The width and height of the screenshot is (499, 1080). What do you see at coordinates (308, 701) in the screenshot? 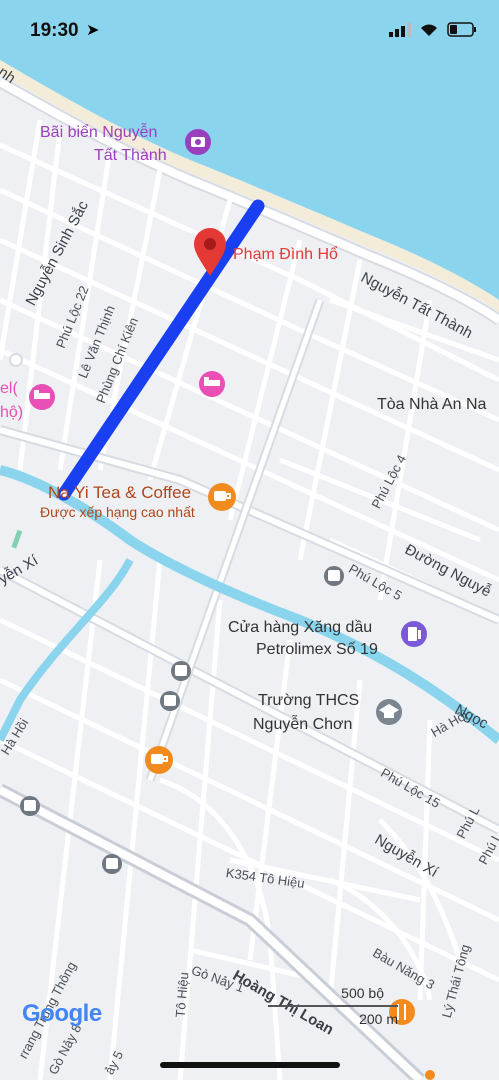
I see `school-label-line1: Trường THCS` at bounding box center [308, 701].